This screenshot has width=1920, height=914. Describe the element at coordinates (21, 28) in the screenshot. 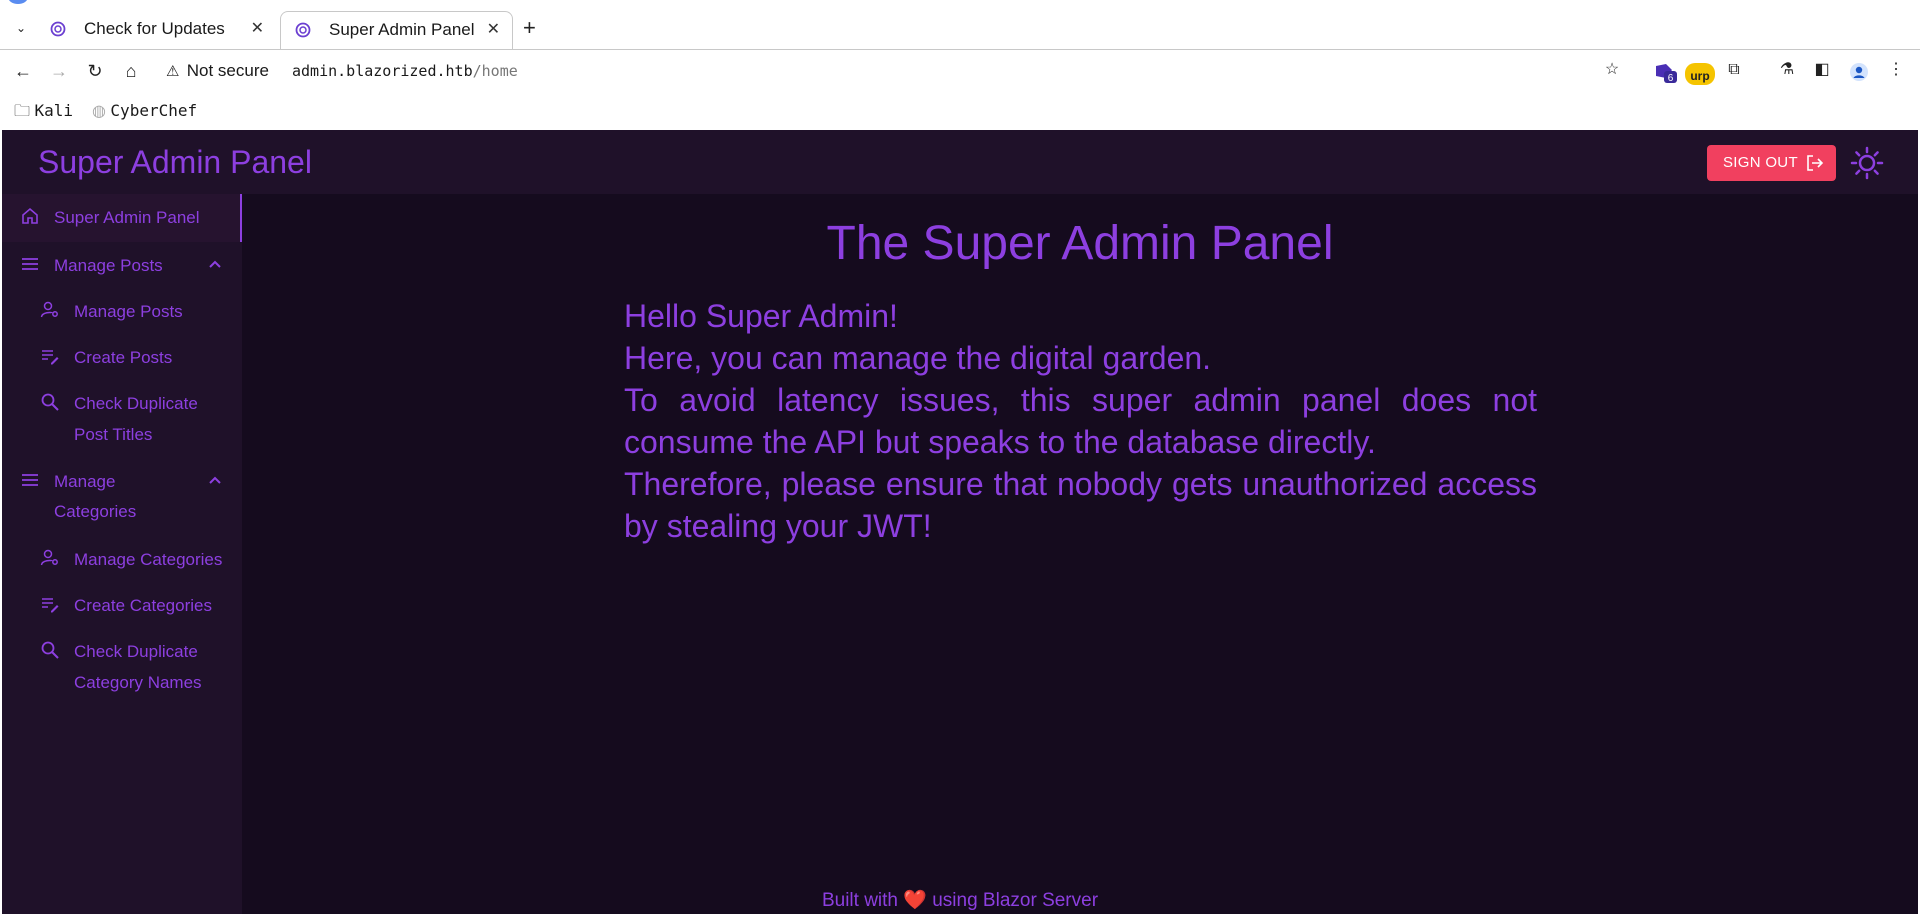

I see `tab-list-chevron-icon: ⌄` at that location.